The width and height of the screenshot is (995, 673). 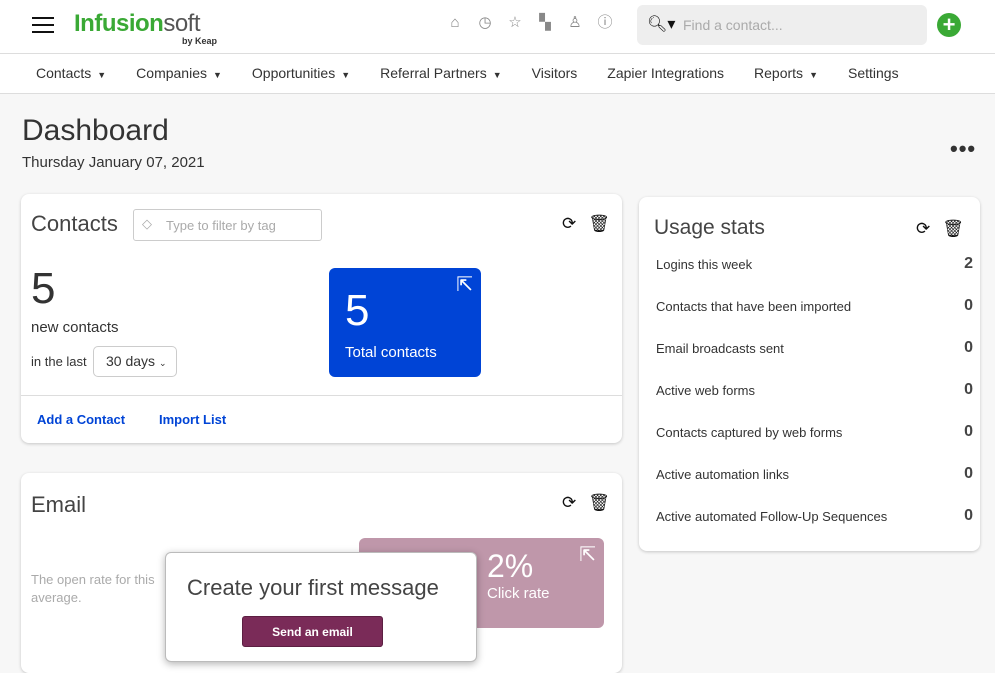 What do you see at coordinates (75, 327) in the screenshot?
I see `new-contacts-label: new contacts` at bounding box center [75, 327].